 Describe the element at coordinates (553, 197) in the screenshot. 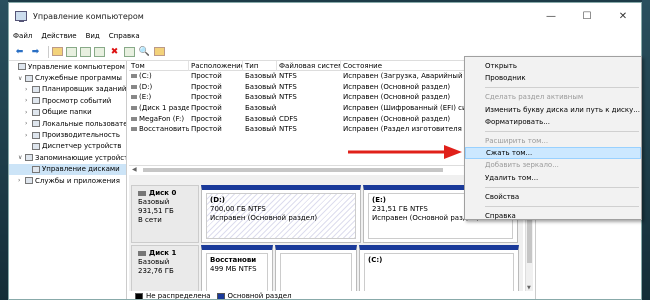

I see `context-menu-item: Свойства` at that location.